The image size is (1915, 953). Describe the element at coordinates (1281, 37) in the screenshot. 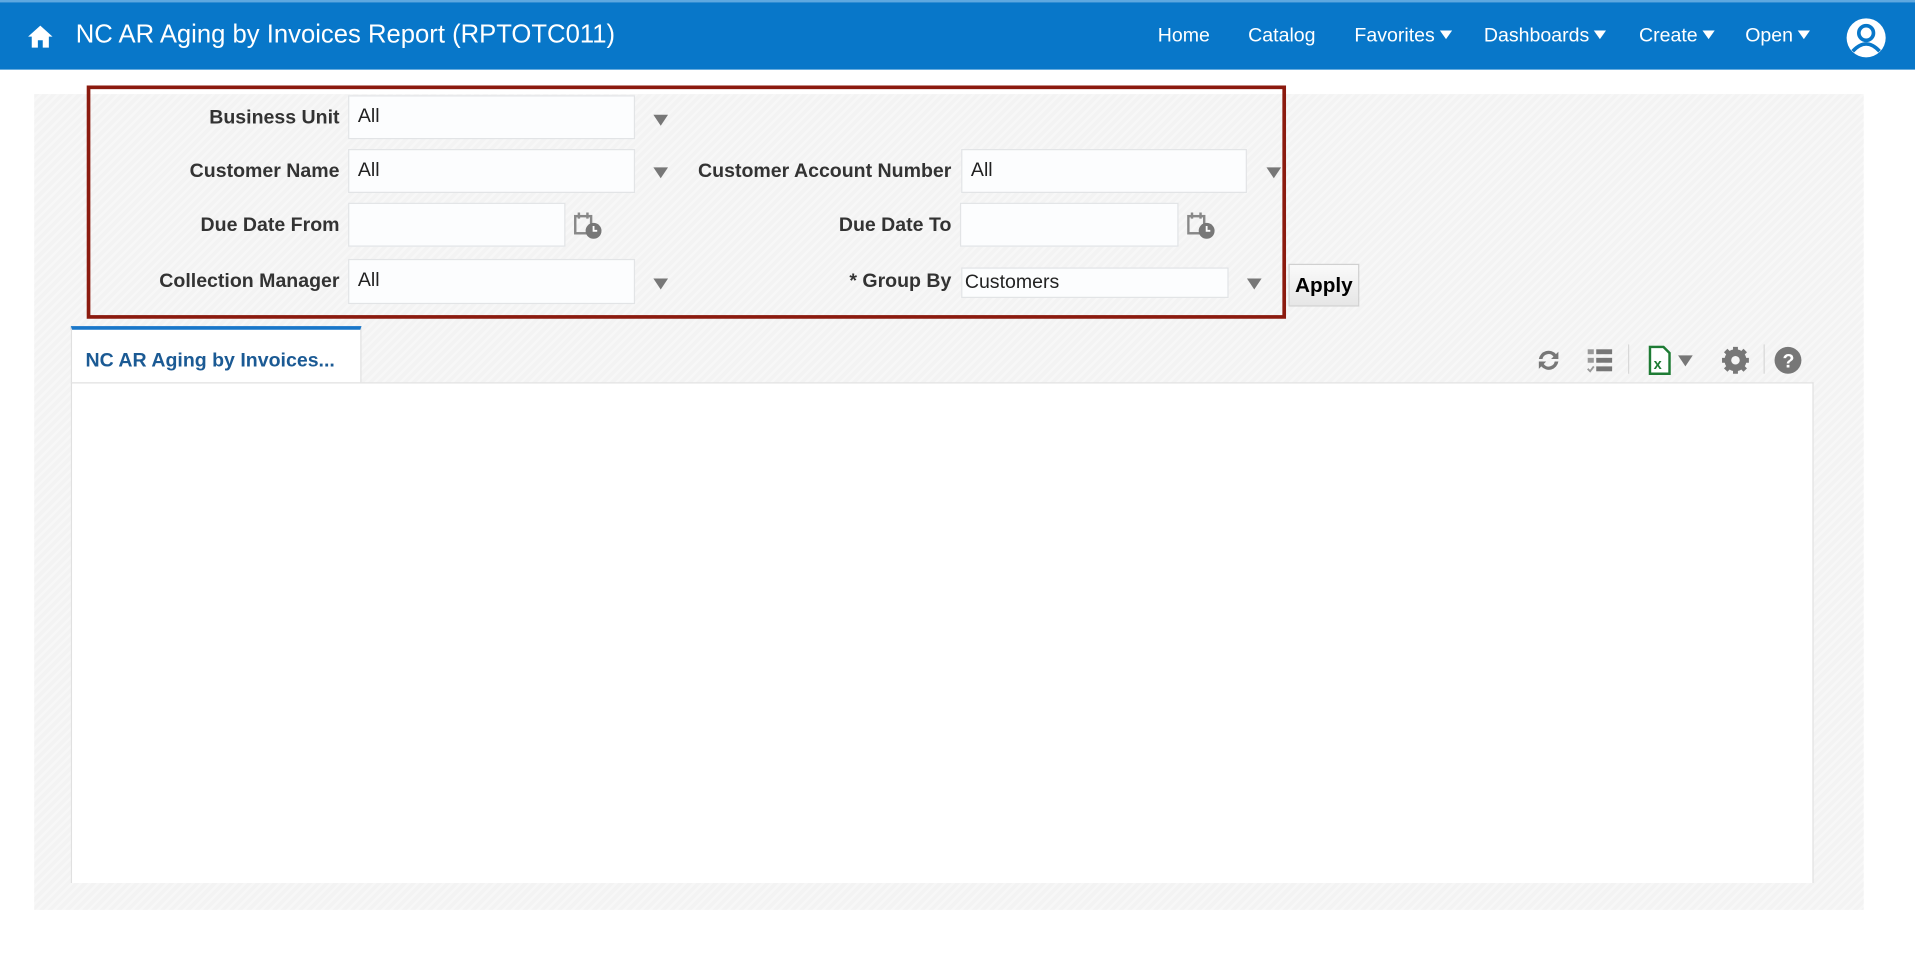

I see `nav-catalog: Catalog` at that location.